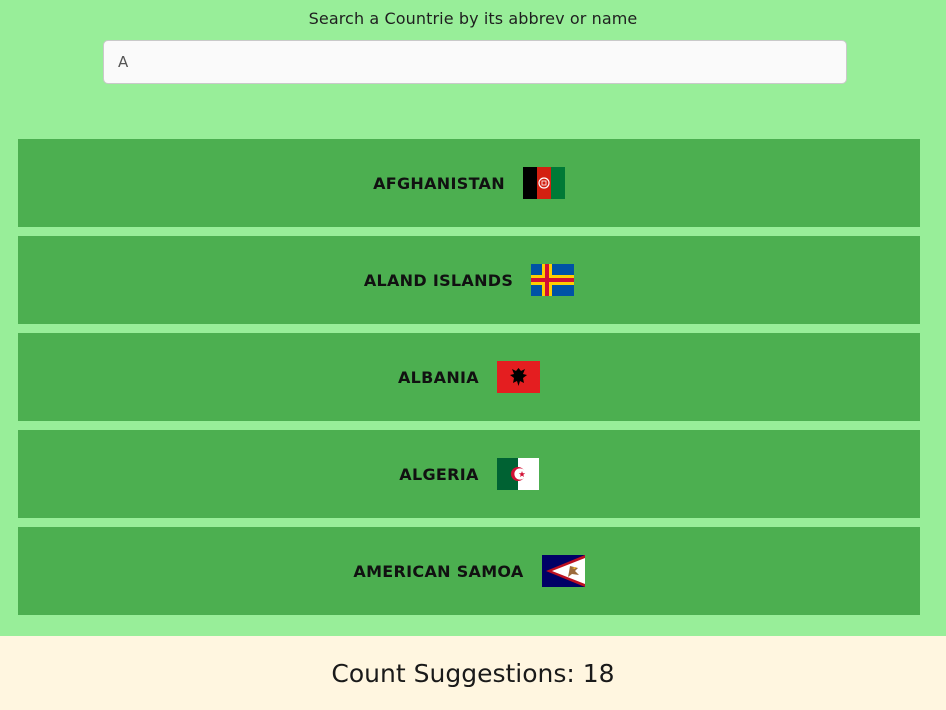 The width and height of the screenshot is (946, 710). Describe the element at coordinates (517, 474) in the screenshot. I see `algeria-flag-icon` at that location.